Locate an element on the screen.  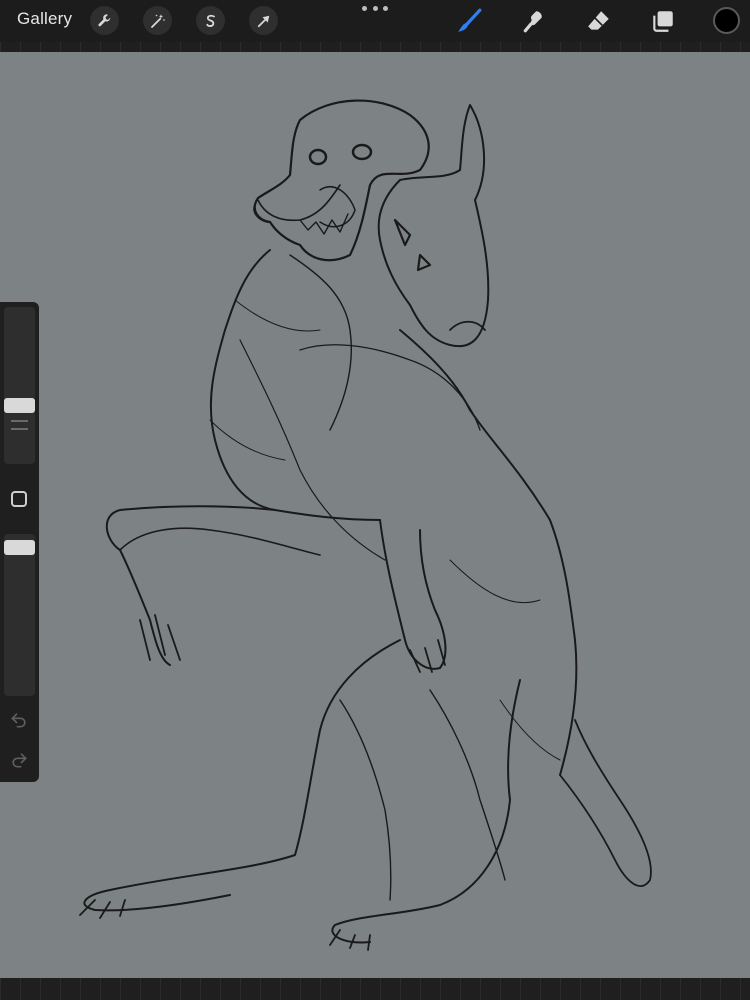
modify-button is located at coordinates (19, 499).